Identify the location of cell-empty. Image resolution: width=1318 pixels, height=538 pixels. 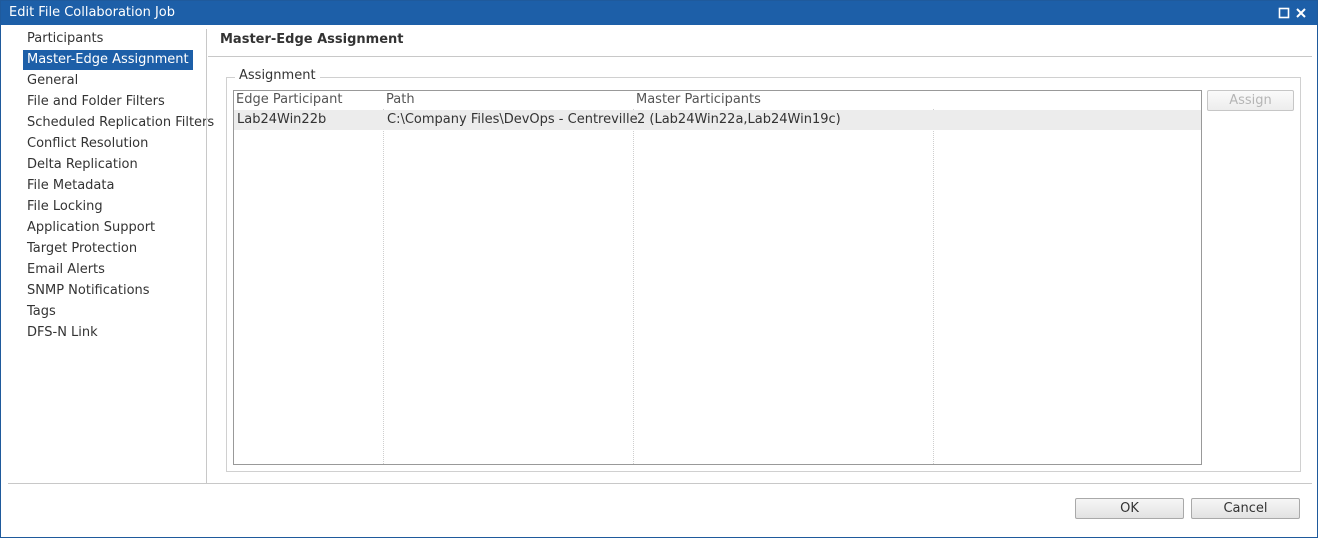
(1067, 120).